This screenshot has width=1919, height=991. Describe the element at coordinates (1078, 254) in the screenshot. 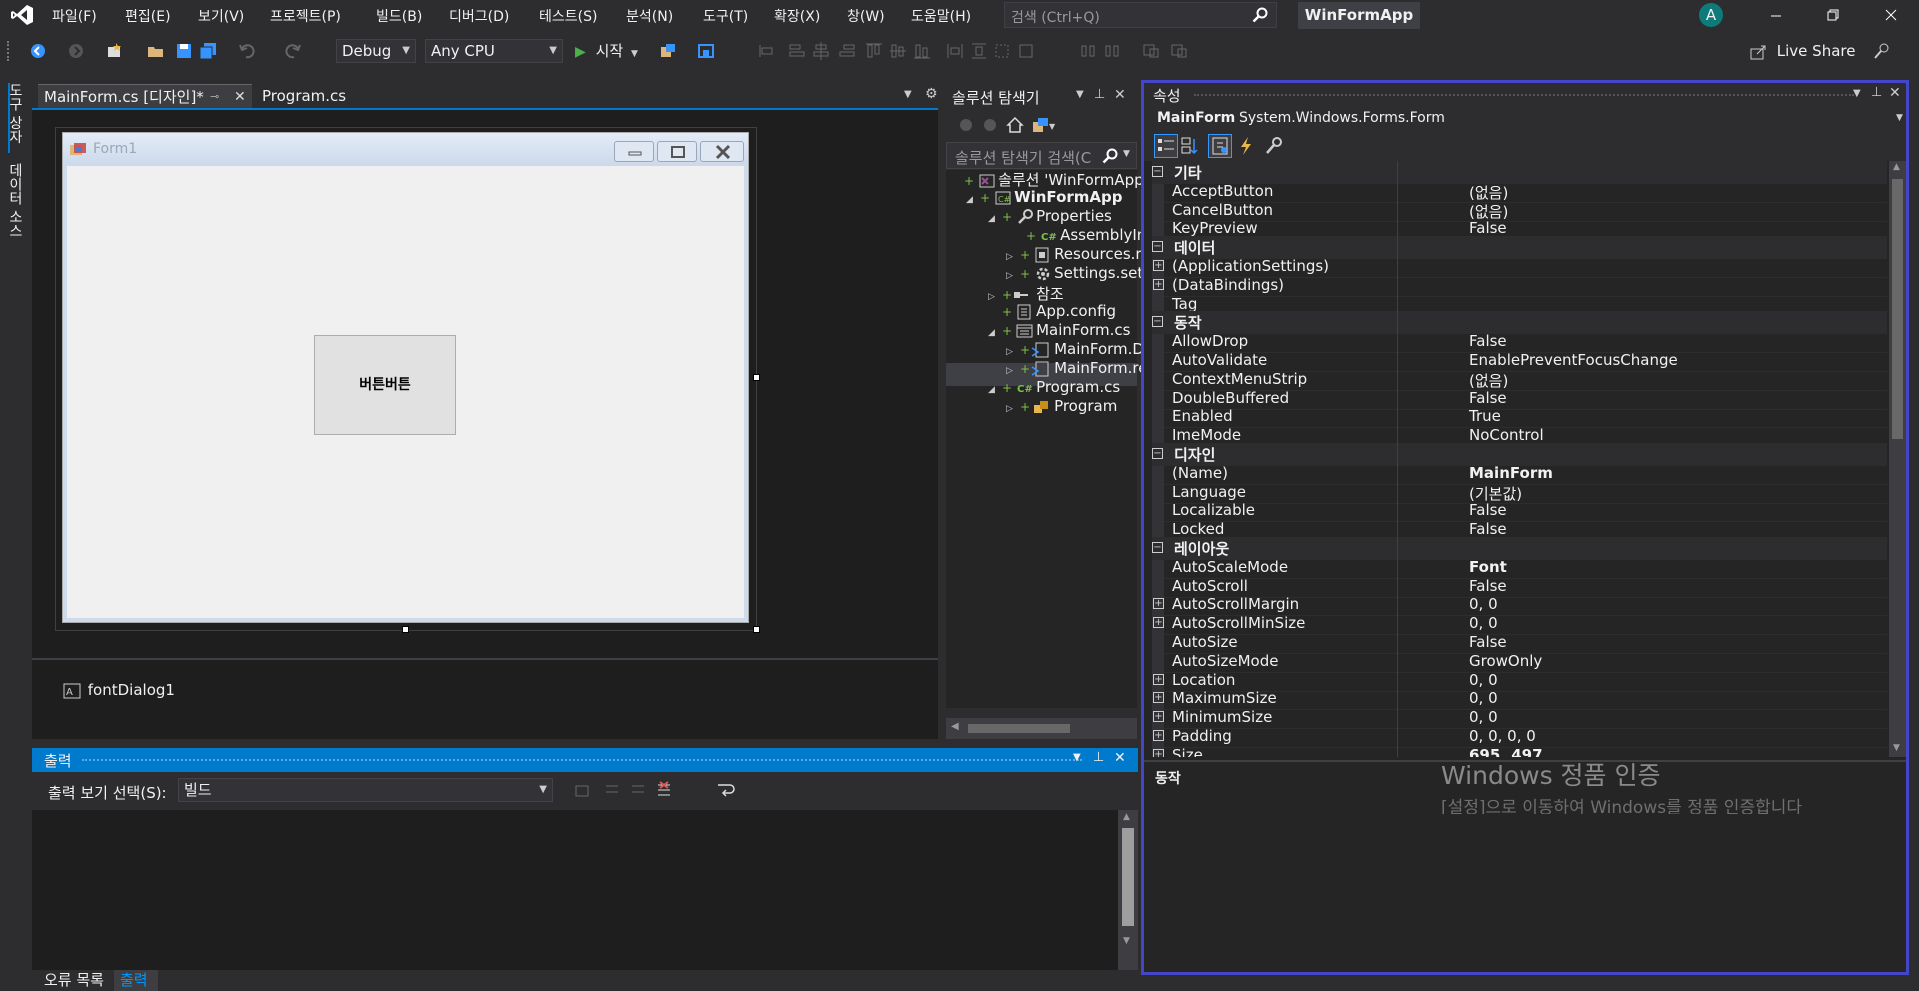

I see `tree-item: ▷ + Resources.re` at that location.